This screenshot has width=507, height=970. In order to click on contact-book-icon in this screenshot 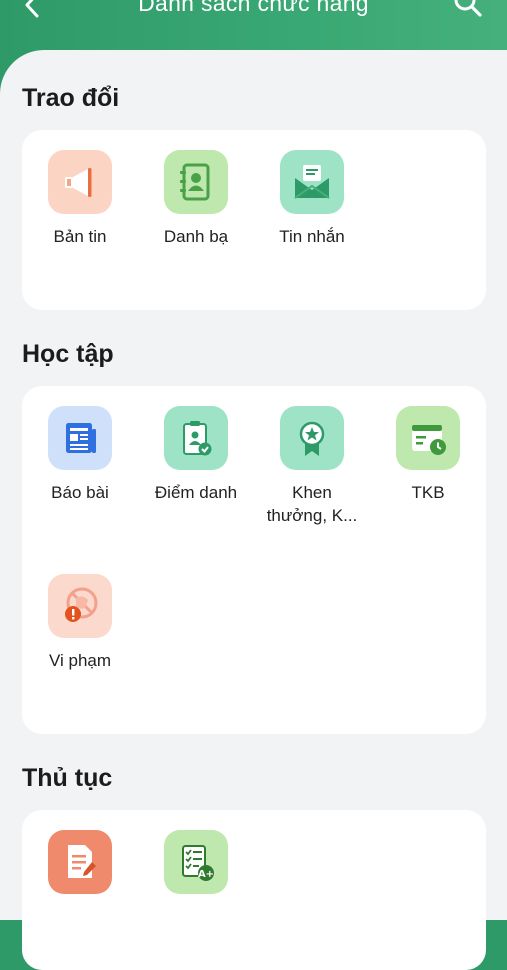, I will do `click(195, 182)`.